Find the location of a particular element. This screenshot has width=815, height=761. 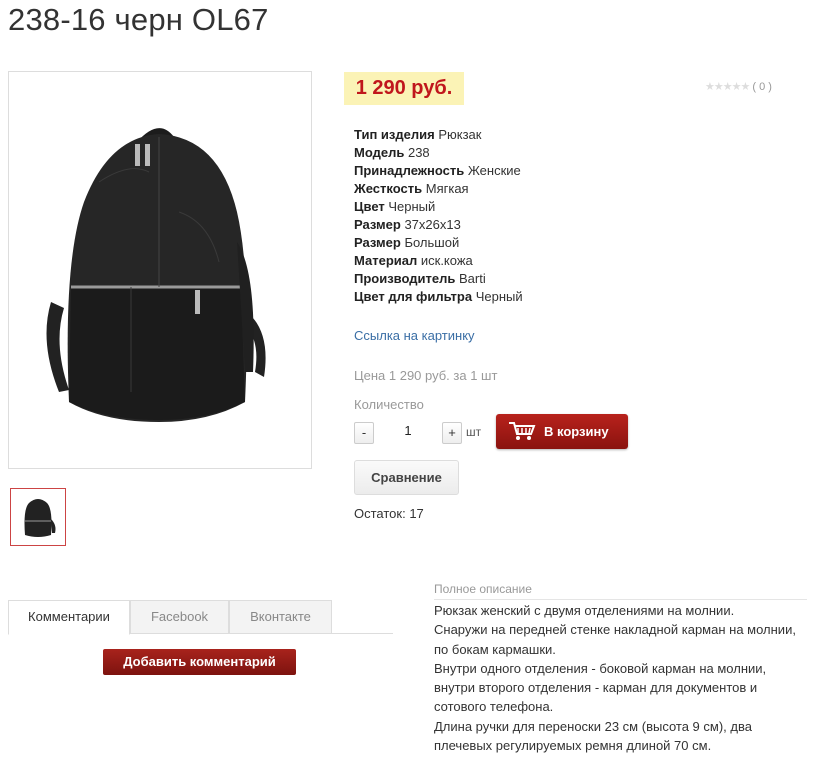

spec-row: Размер Большой is located at coordinates (438, 243).